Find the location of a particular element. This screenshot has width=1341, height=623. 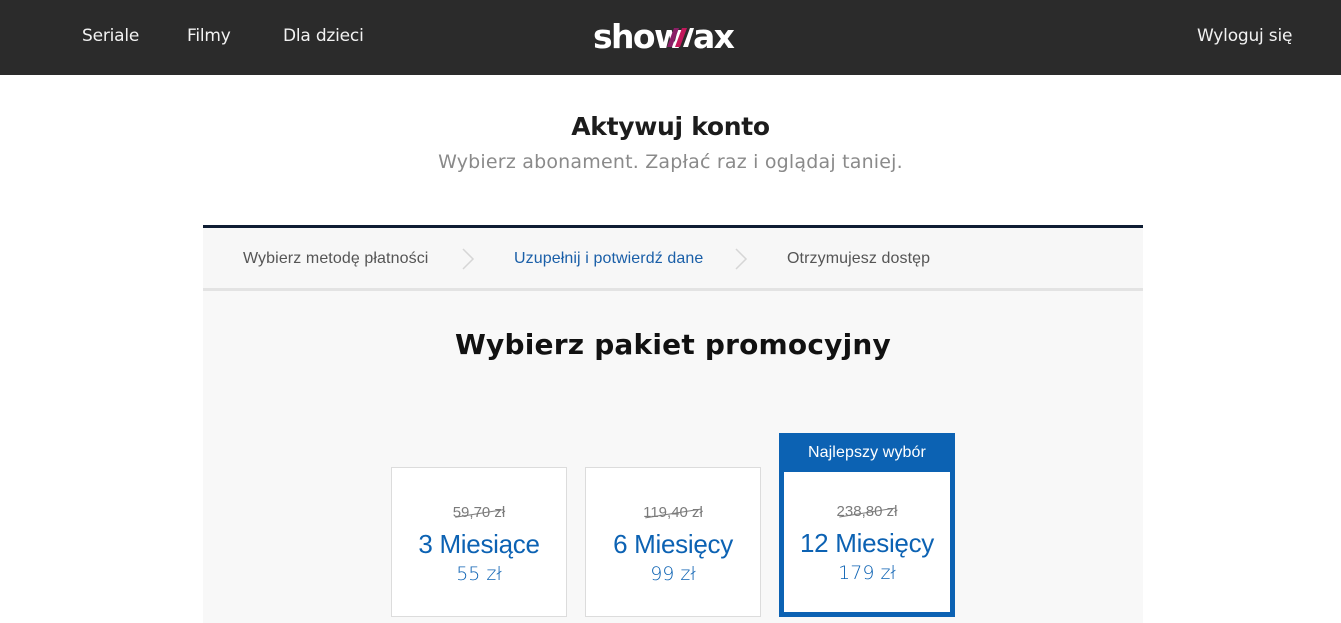

nav-link-dla-dzieci: Dla dzieci is located at coordinates (323, 36).